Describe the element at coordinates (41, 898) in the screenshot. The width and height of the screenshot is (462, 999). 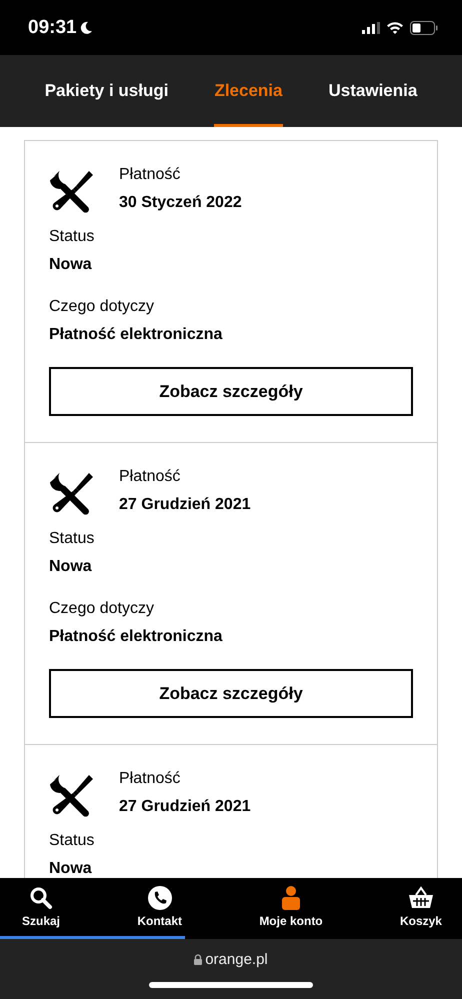
I see `search-icon` at that location.